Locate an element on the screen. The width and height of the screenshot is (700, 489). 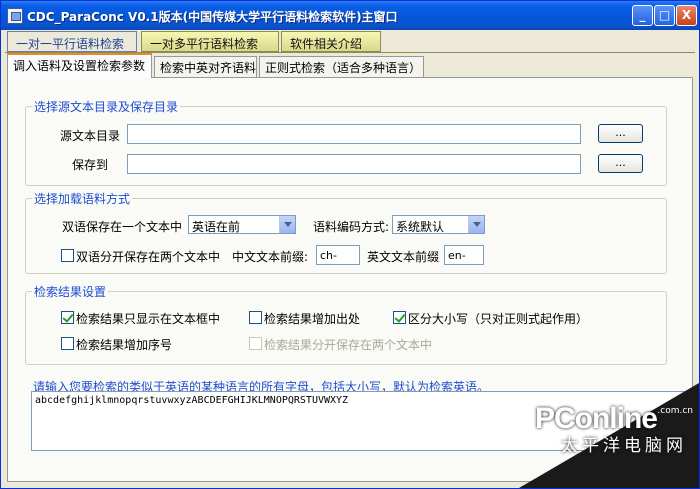
tab-load-corpus: 调入语料及设置检索参数 is located at coordinates (79, 65).